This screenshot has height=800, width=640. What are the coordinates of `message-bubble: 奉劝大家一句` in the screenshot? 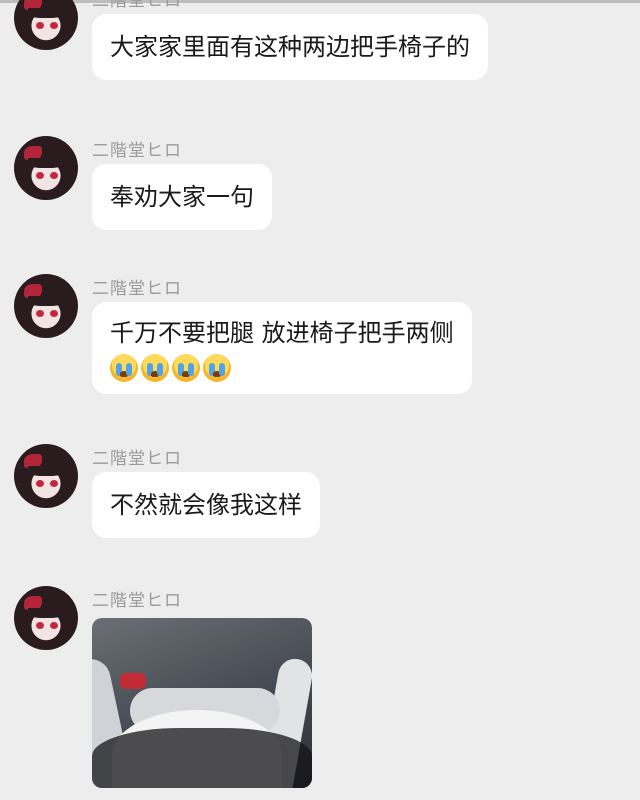 It's located at (182, 197).